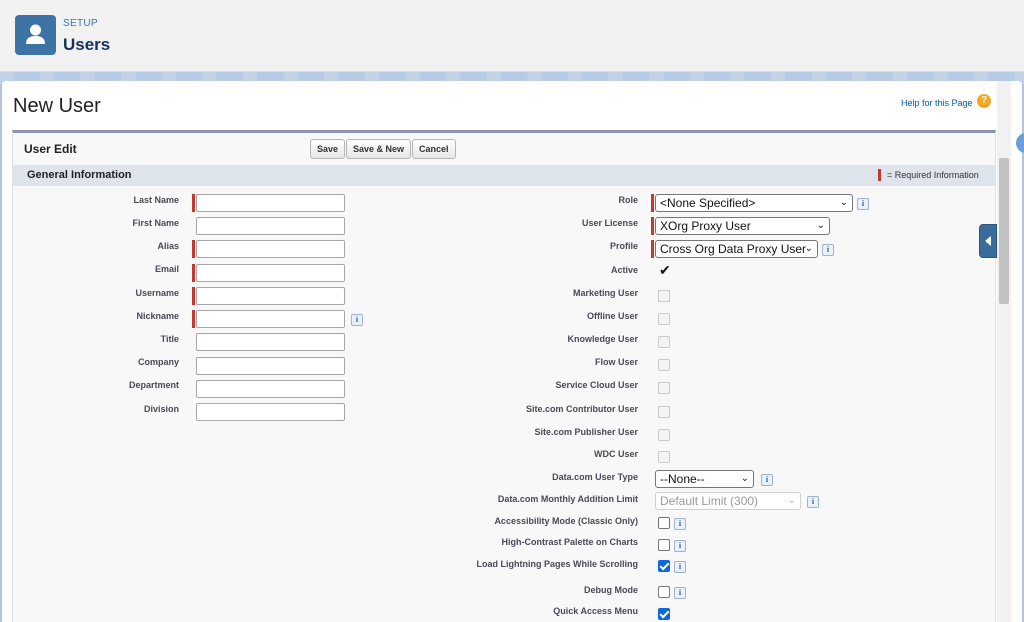 Image resolution: width=1024 pixels, height=622 pixels. What do you see at coordinates (270, 273) in the screenshot?
I see `email-input` at bounding box center [270, 273].